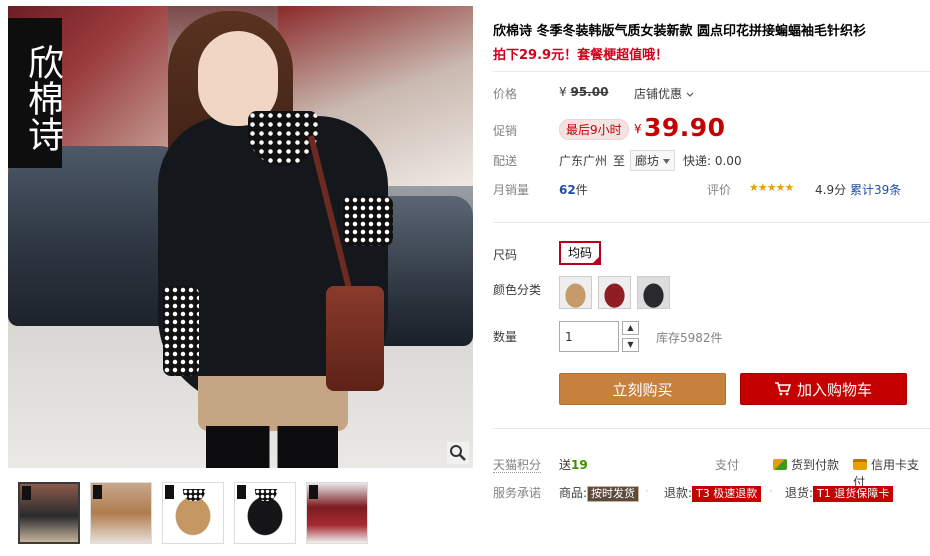  Describe the element at coordinates (517, 493) in the screenshot. I see `service-promise-label: 服务承诺` at that location.